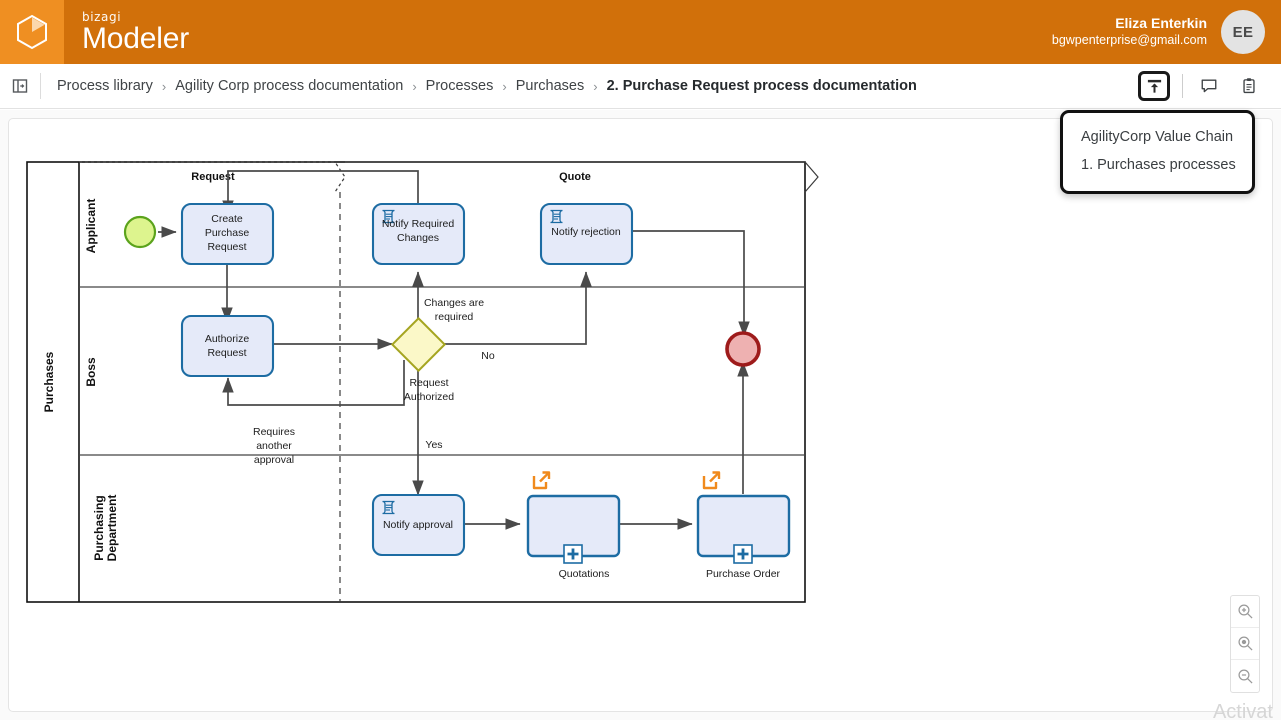  I want to click on dropdown-item-1: 1. Purchases processes, so click(1157, 165).